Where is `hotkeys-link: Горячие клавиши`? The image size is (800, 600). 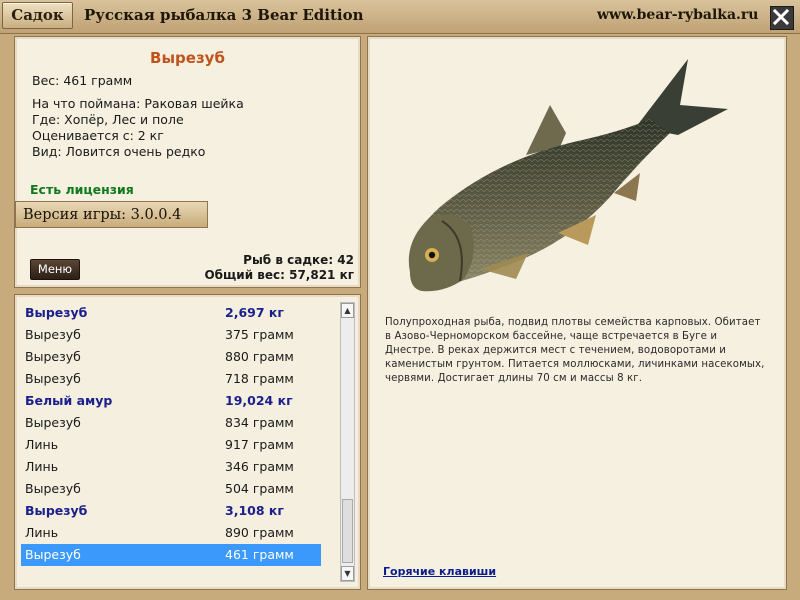 hotkeys-link: Горячие клавиши is located at coordinates (439, 571).